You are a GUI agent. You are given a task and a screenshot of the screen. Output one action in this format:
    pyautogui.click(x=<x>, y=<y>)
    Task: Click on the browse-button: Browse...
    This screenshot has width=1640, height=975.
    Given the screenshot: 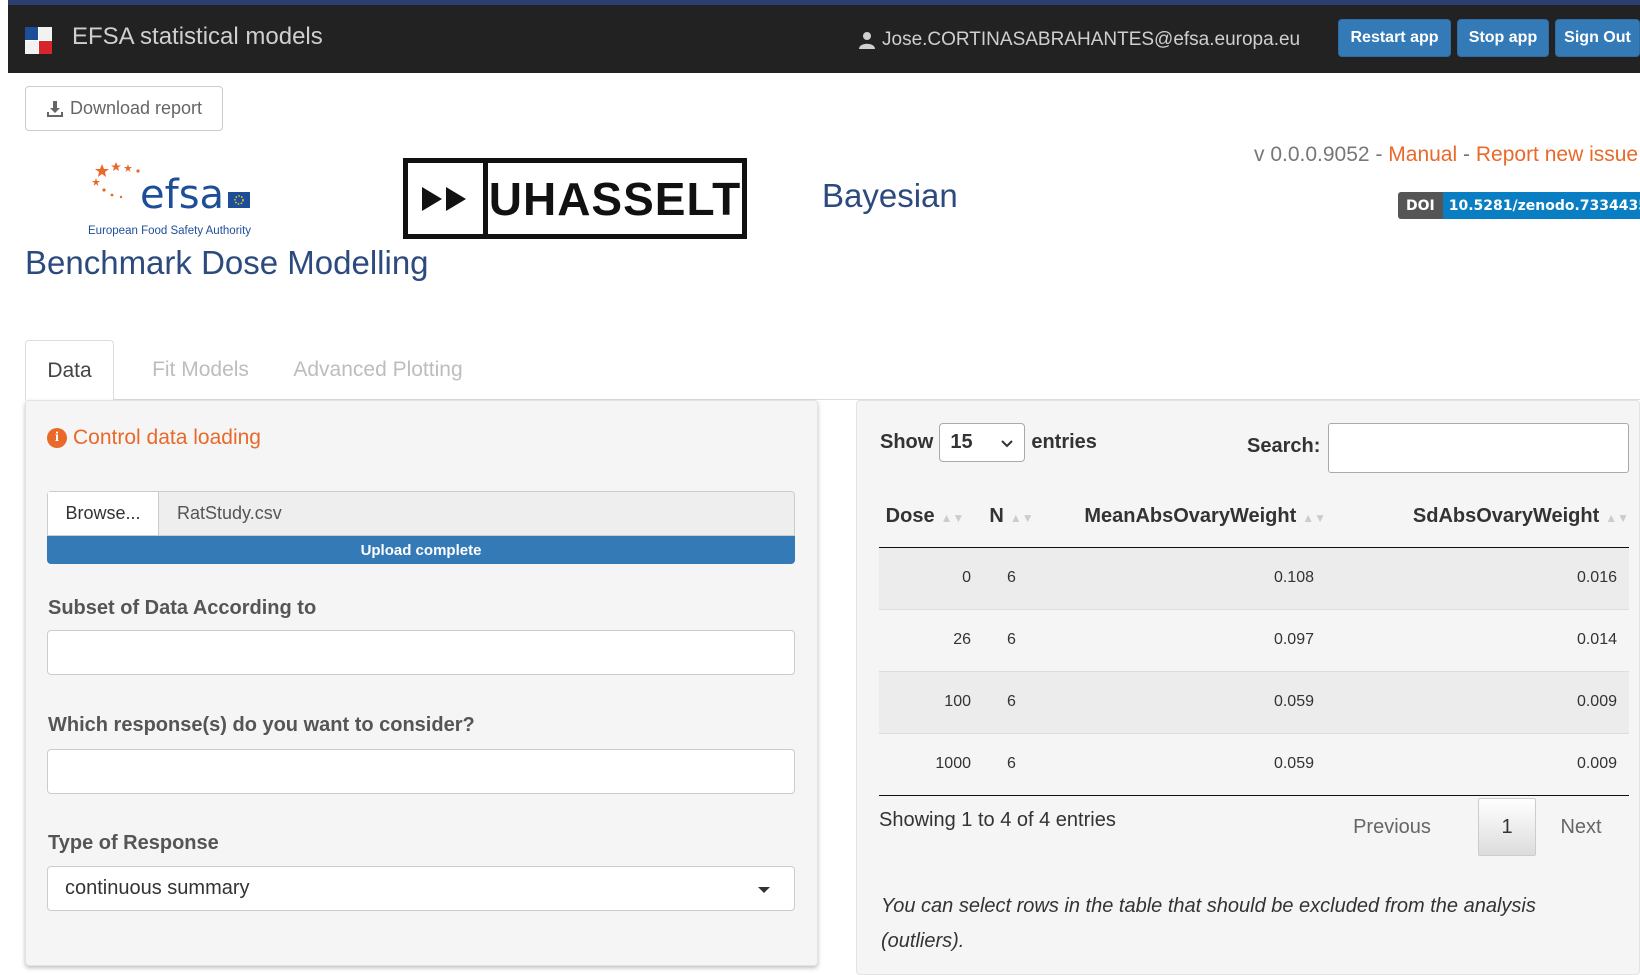 What is the action you would take?
    pyautogui.click(x=103, y=513)
    